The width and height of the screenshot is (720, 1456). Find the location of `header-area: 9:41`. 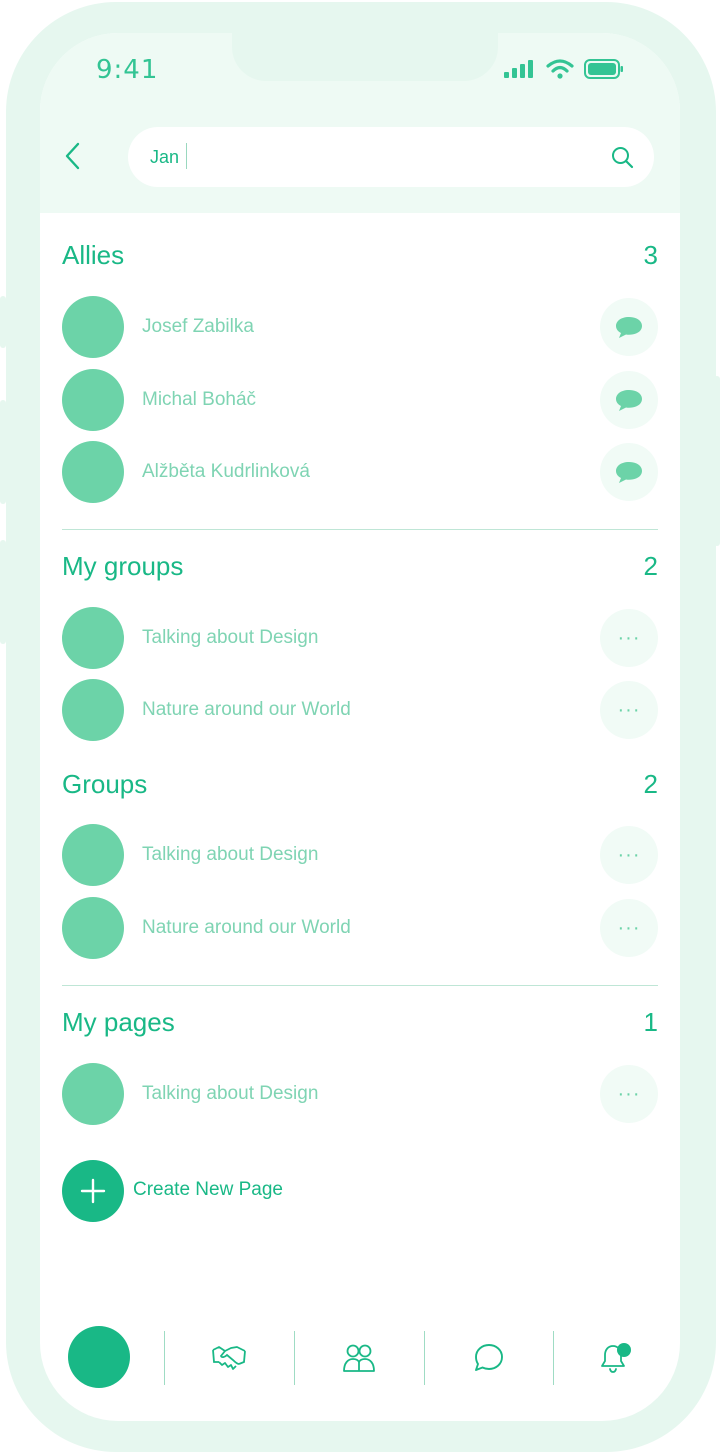

header-area: 9:41 is located at coordinates (360, 123).